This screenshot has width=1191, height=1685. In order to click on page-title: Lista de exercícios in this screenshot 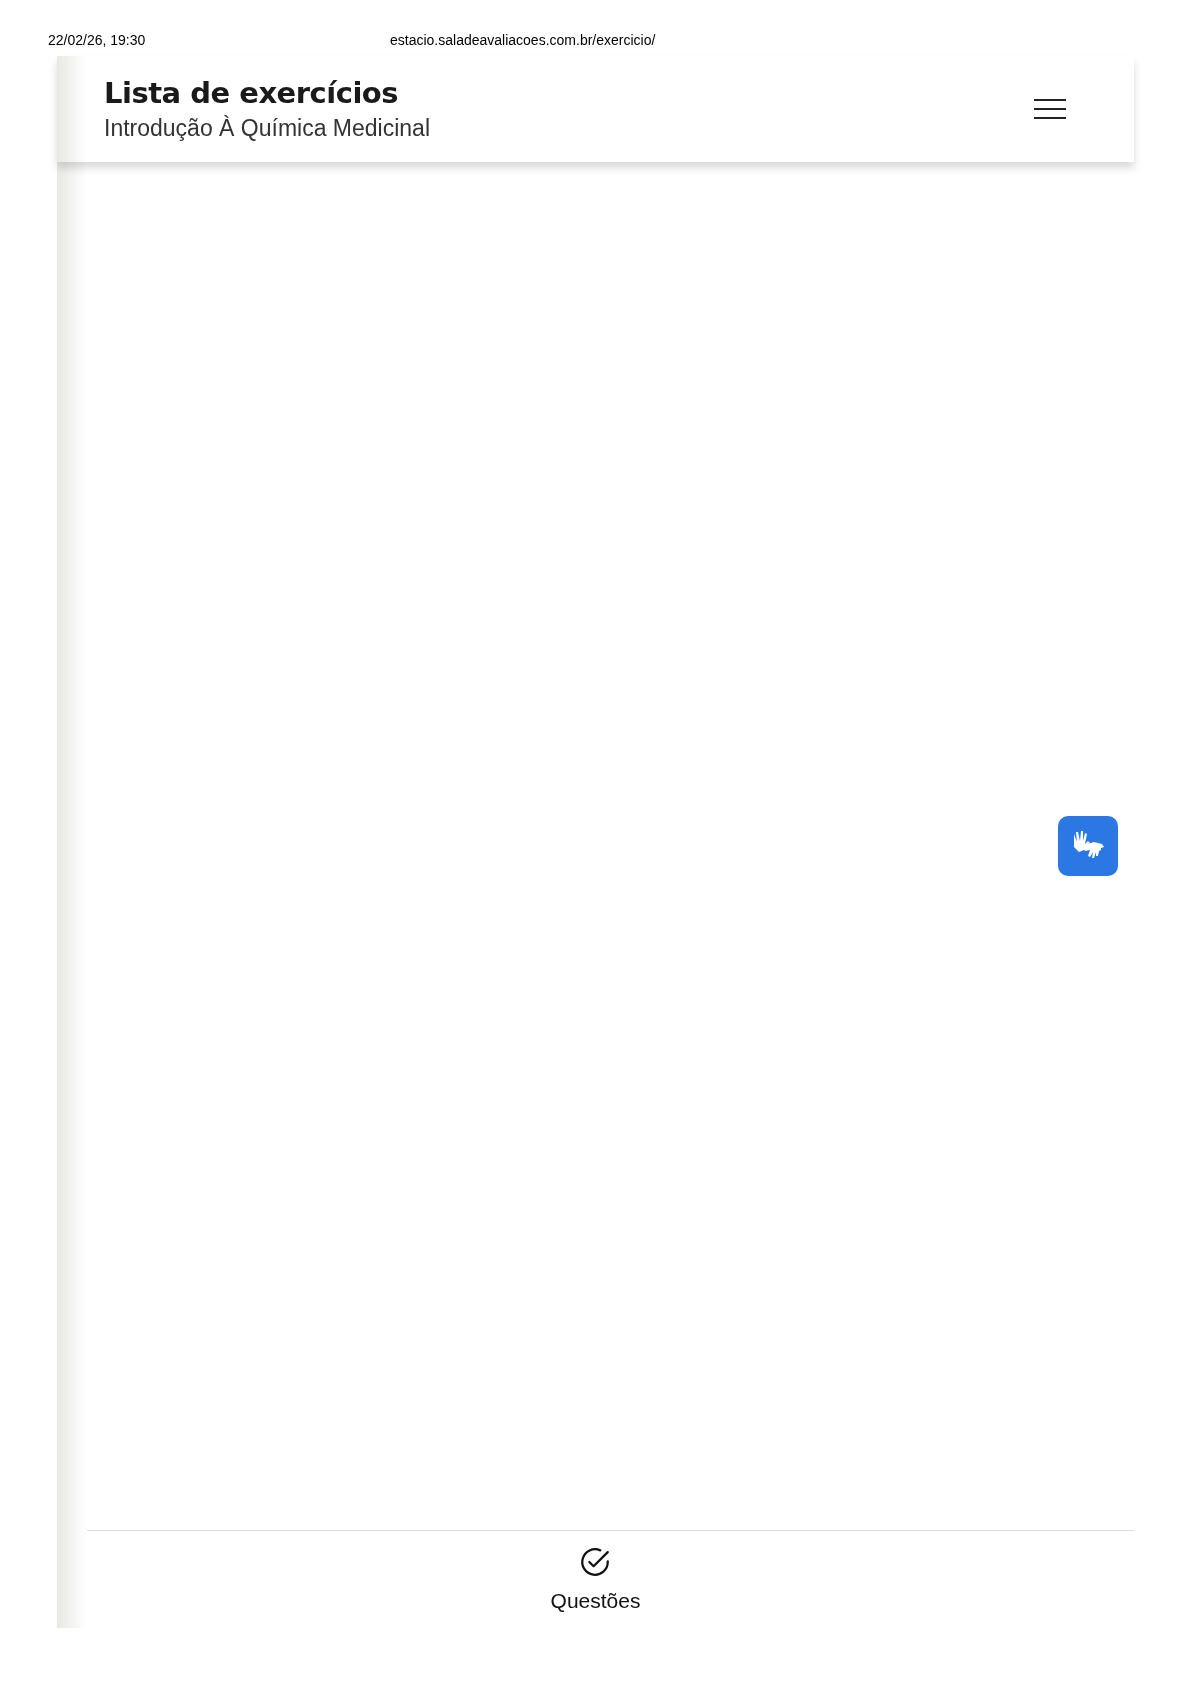, I will do `click(252, 93)`.